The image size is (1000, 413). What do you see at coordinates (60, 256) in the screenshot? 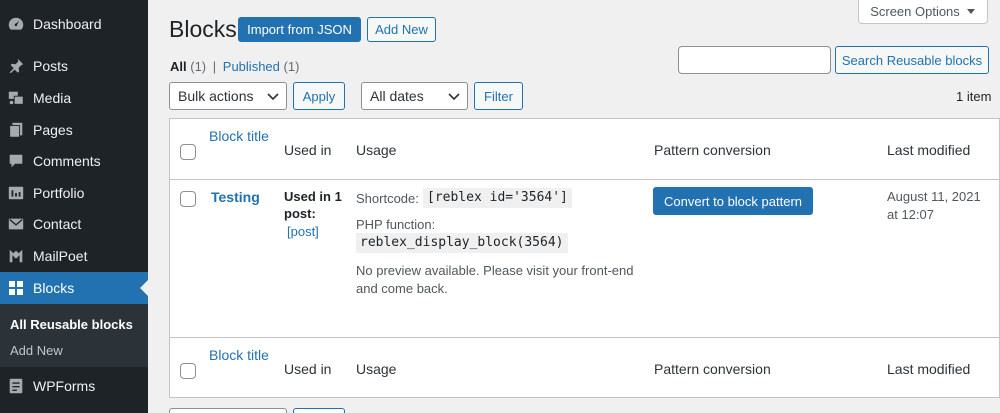
I see `sidebar-item-label: MailPoet` at bounding box center [60, 256].